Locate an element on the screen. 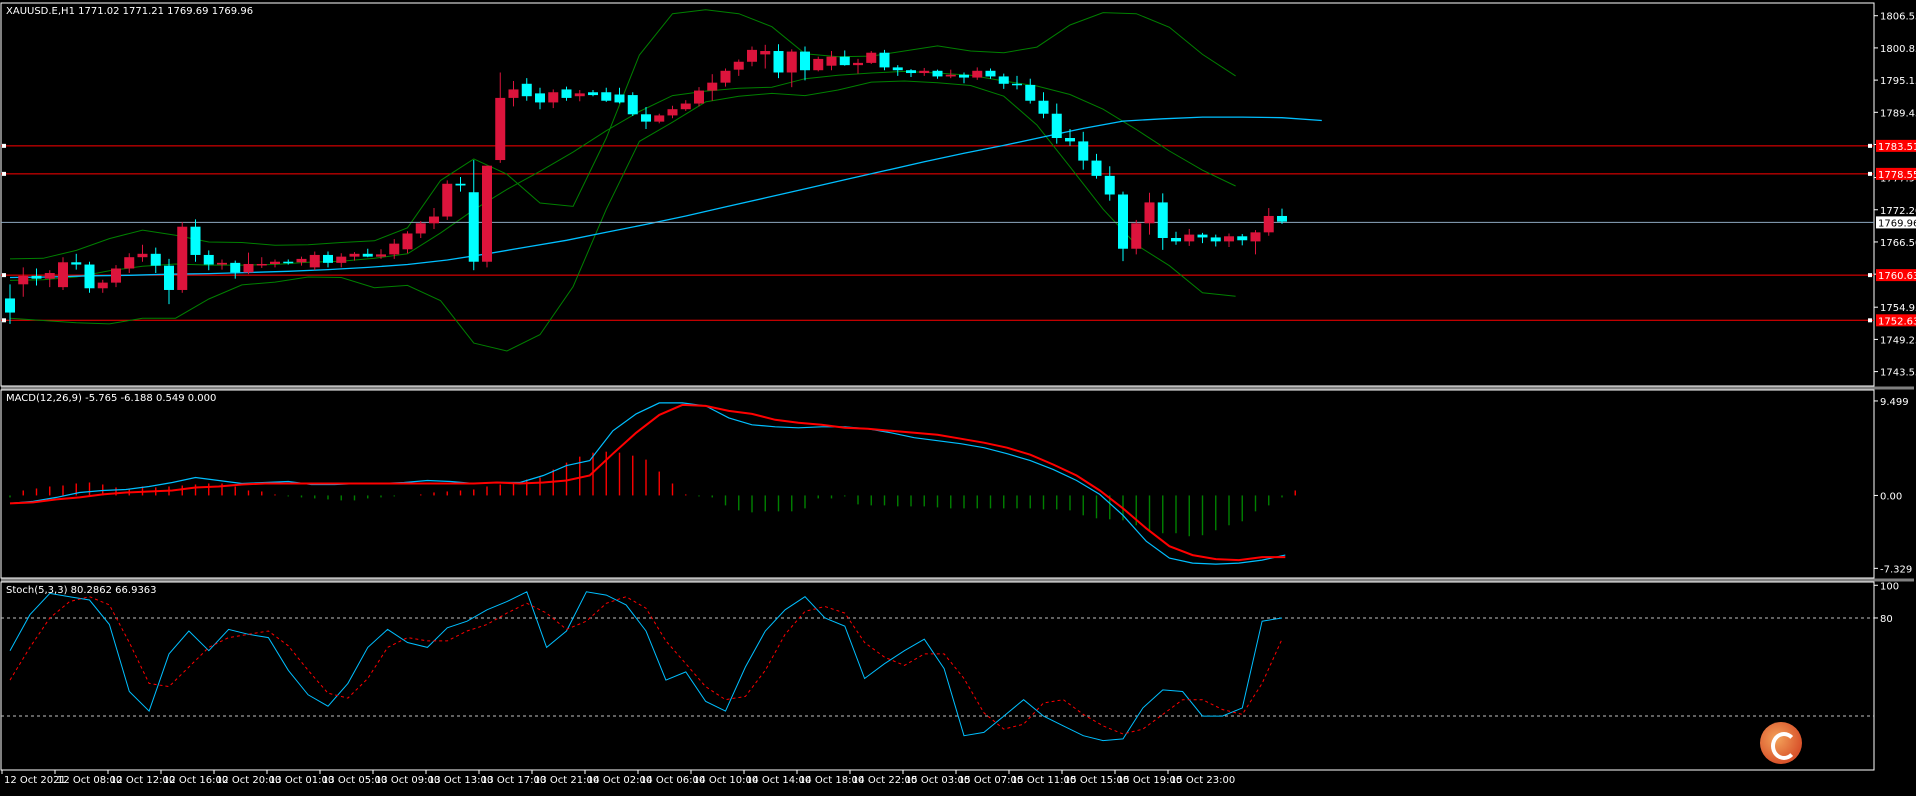  macd-info-label: MACD(12,26,9) -5.765 -6.188 0.549 0.000 is located at coordinates (111, 398).